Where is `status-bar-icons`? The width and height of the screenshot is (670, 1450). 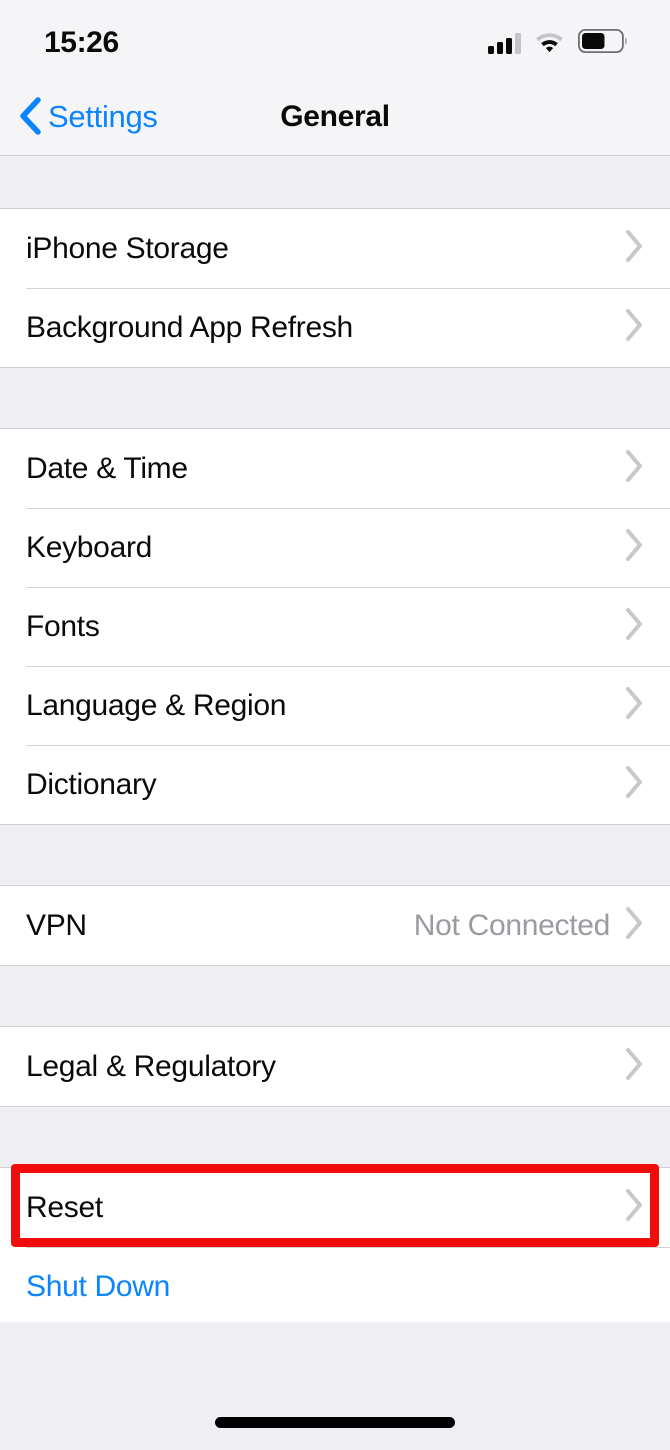 status-bar-icons is located at coordinates (558, 43).